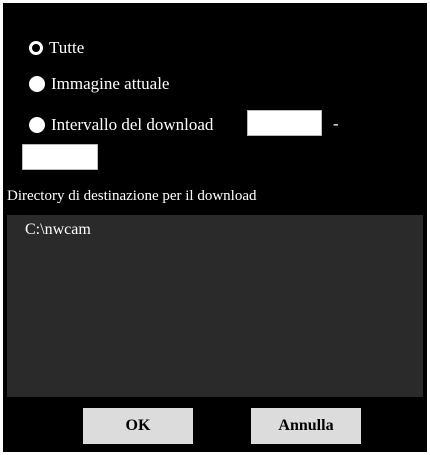 The height and width of the screenshot is (455, 430). I want to click on radio-option-all: Tutte, so click(56, 48).